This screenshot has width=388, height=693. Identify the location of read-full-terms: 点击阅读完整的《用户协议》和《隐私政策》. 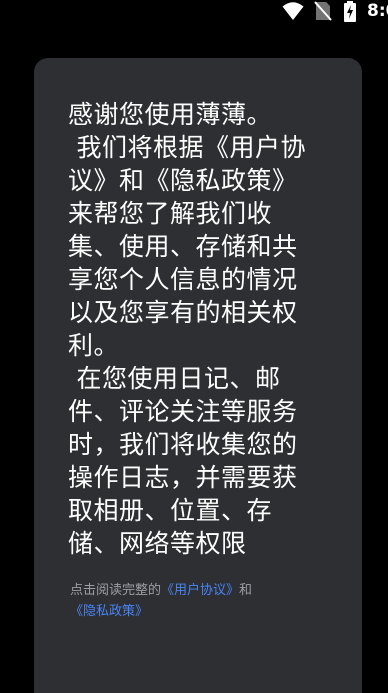
(205, 601).